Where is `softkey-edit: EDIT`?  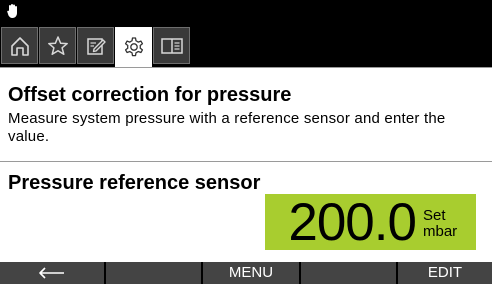 softkey-edit: EDIT is located at coordinates (445, 273).